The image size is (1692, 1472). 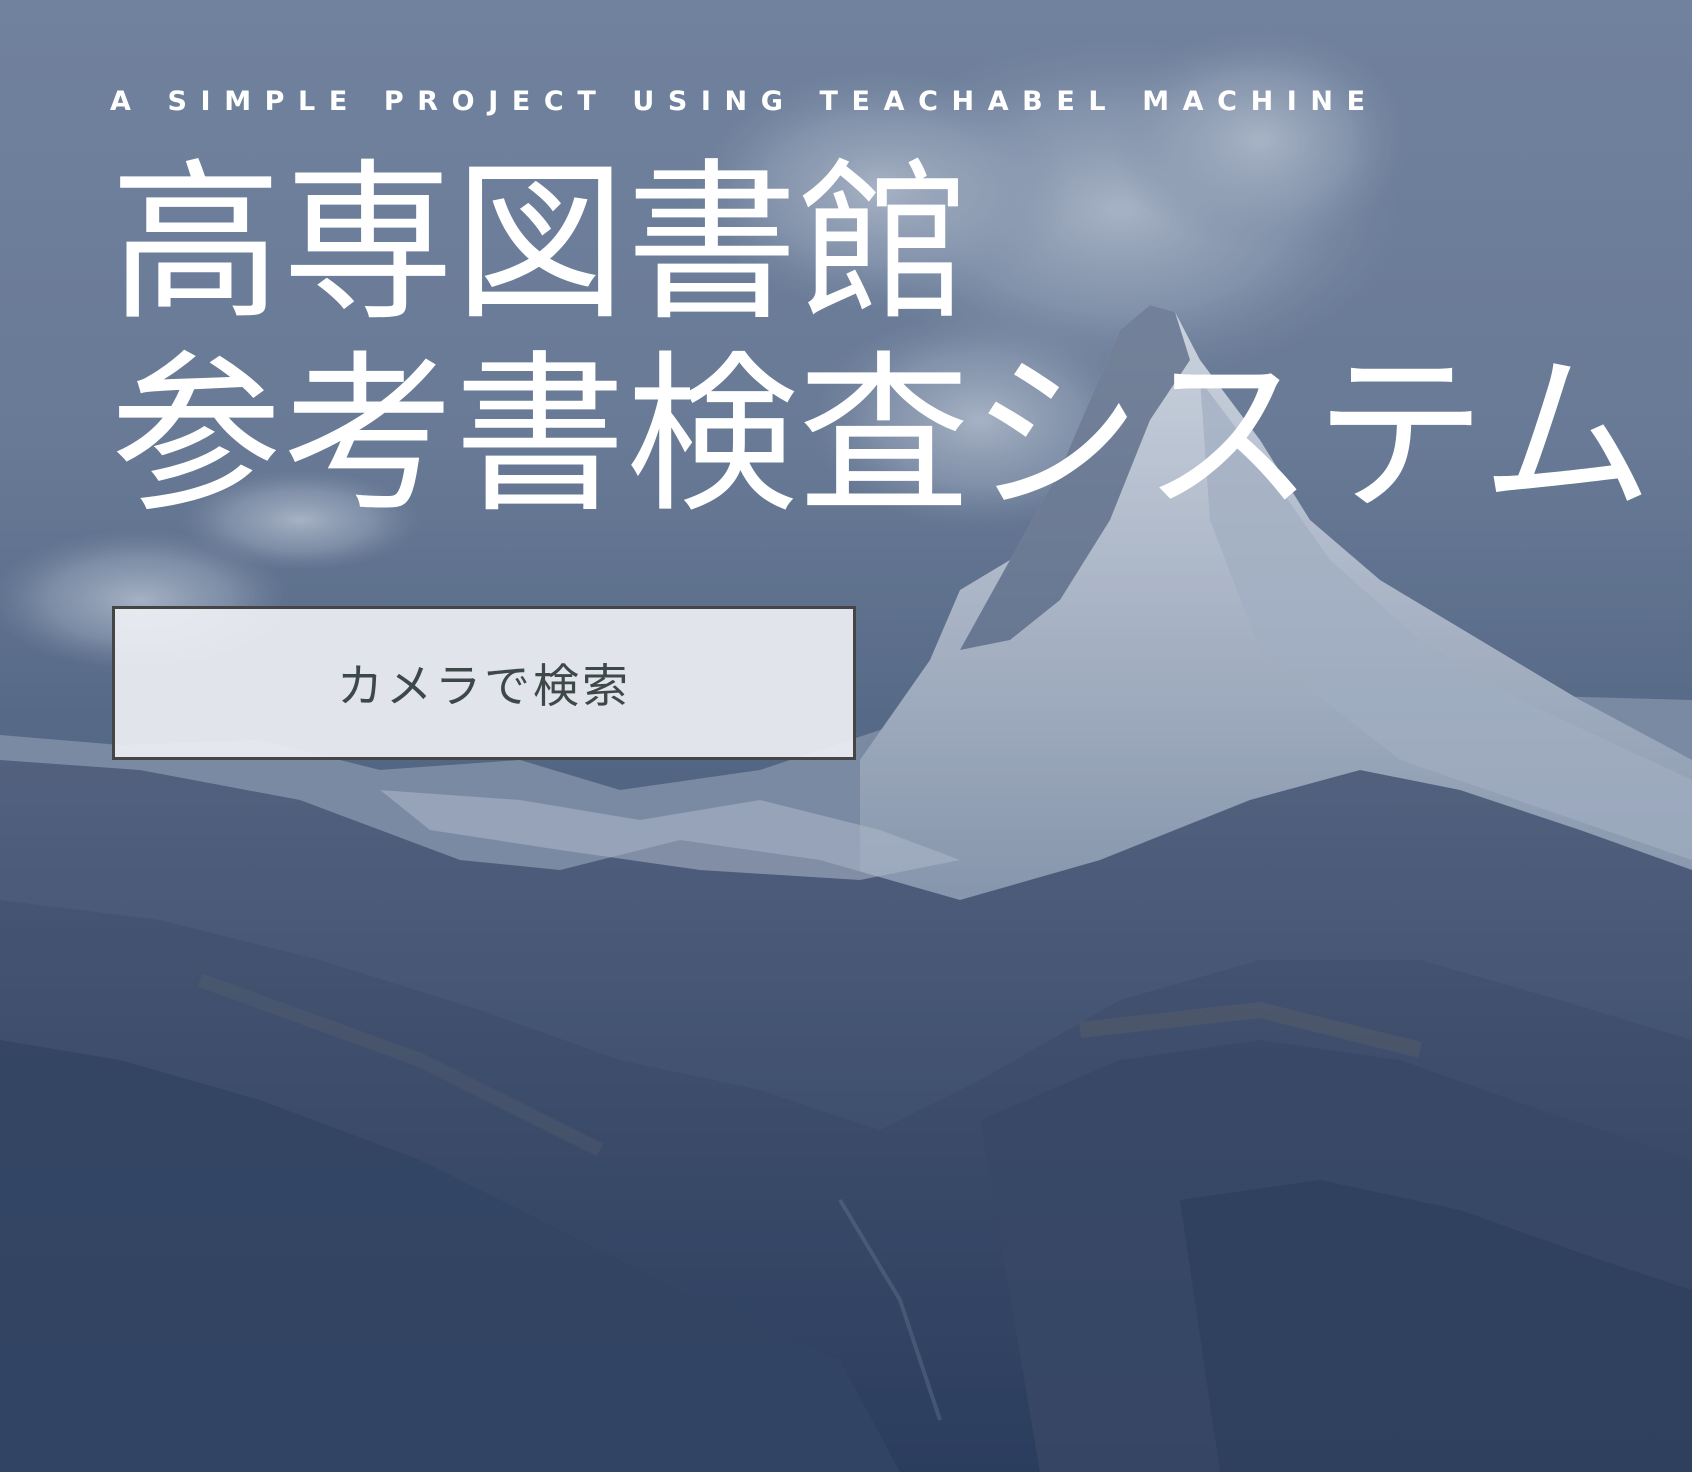 What do you see at coordinates (484, 683) in the screenshot?
I see `camera-search-button: カメラで検索` at bounding box center [484, 683].